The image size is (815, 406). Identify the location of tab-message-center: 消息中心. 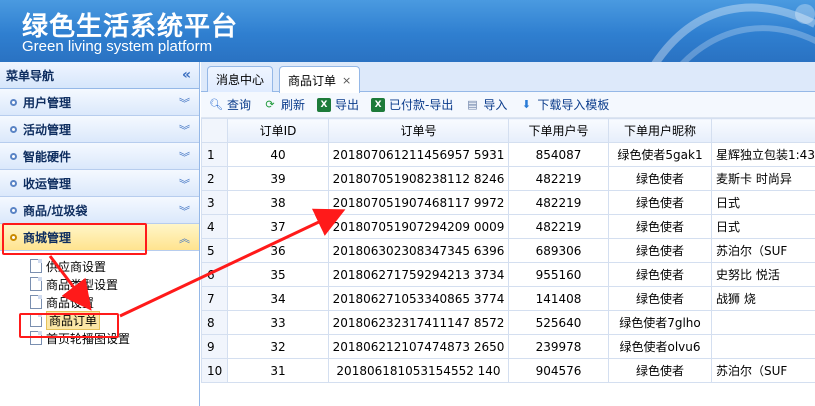
(240, 79).